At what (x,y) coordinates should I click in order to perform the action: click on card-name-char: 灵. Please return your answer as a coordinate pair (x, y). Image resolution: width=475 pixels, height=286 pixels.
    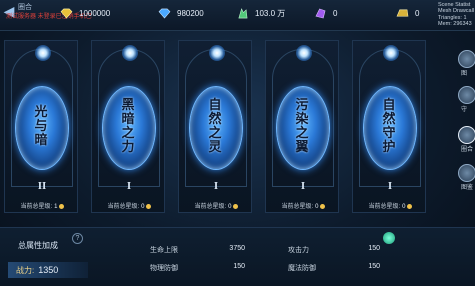
    Looking at the image, I should click on (215, 147).